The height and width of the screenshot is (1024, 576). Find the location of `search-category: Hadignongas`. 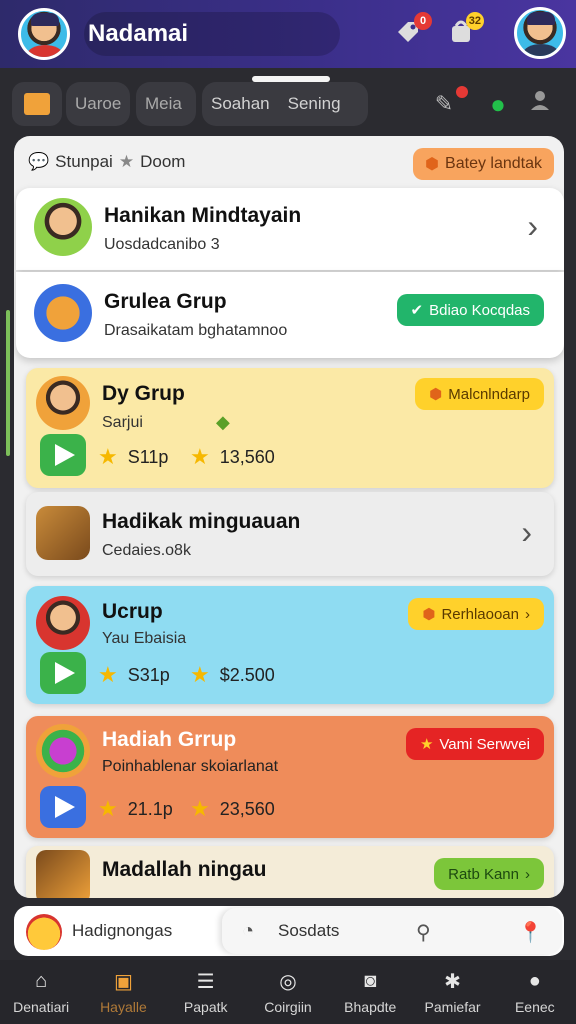

search-category: Hadignongas is located at coordinates (122, 931).